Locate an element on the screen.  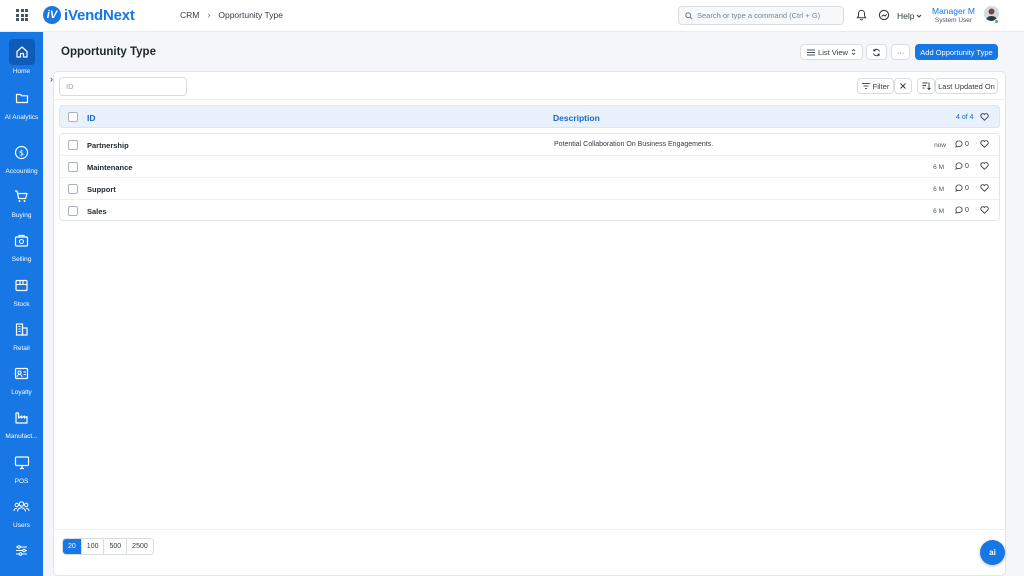
sort-label: Last Updated On is located at coordinates (966, 86).